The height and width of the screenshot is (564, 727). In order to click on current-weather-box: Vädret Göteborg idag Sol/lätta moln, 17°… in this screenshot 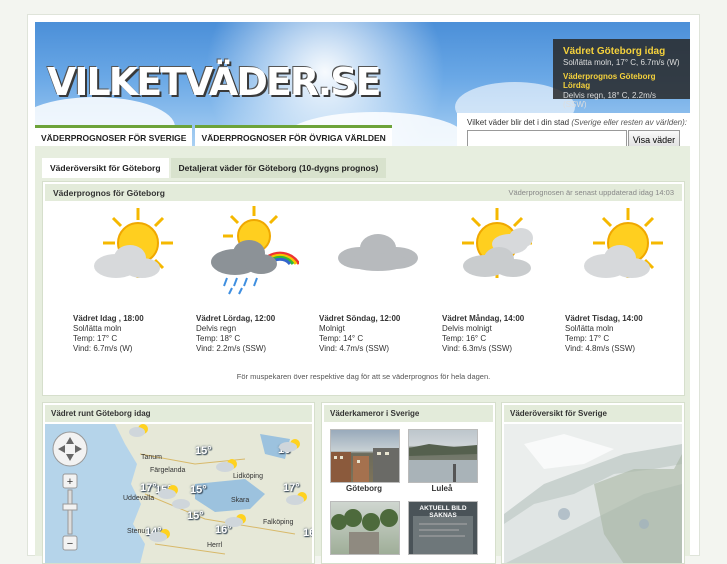, I will do `click(621, 74)`.